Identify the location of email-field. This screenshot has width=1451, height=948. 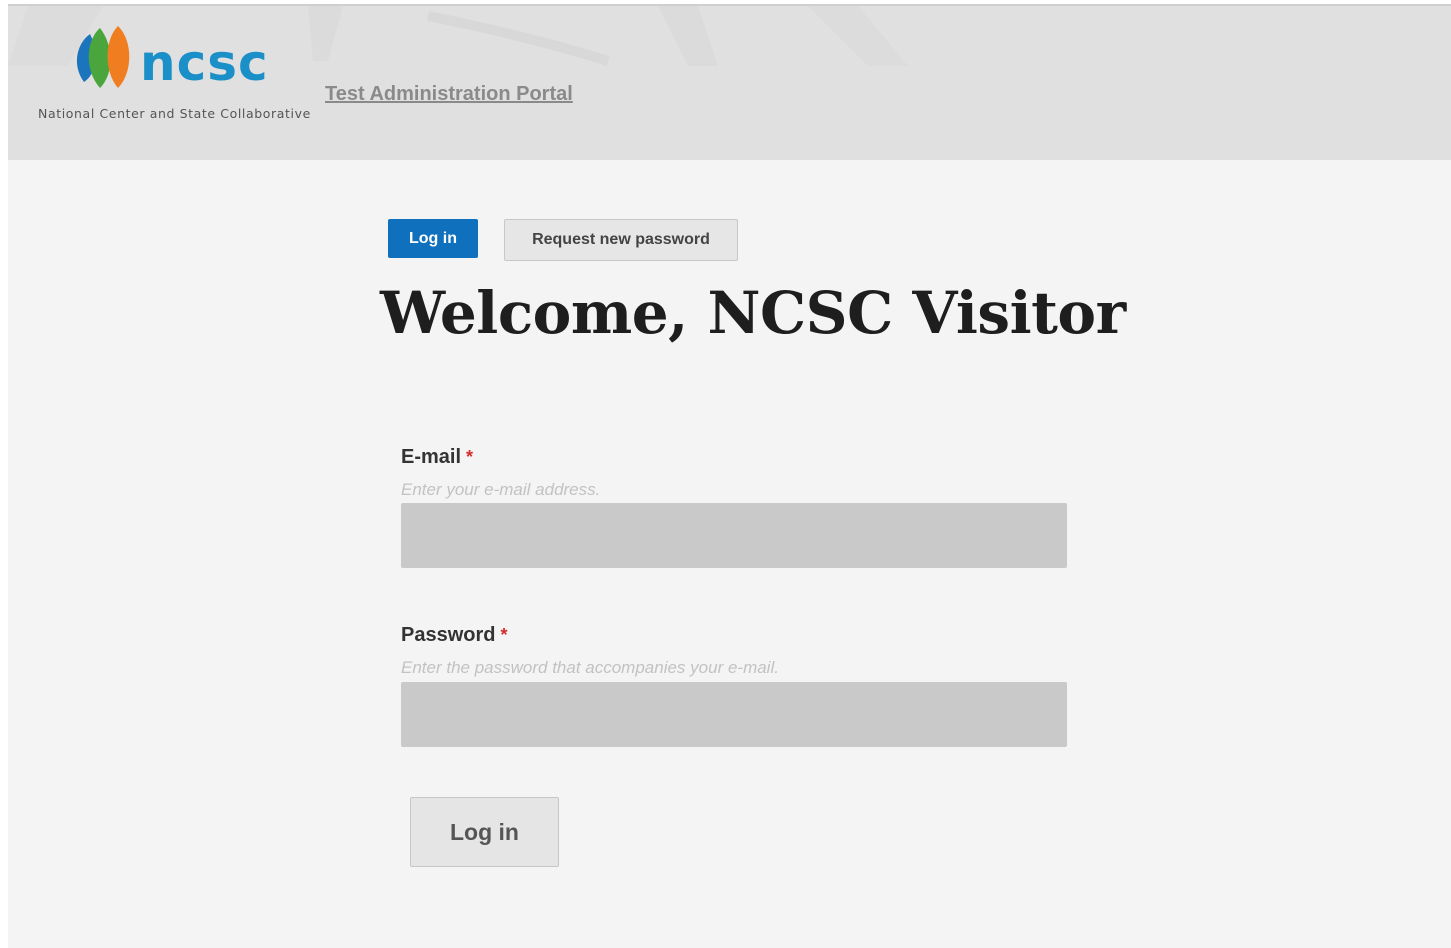
(734, 535).